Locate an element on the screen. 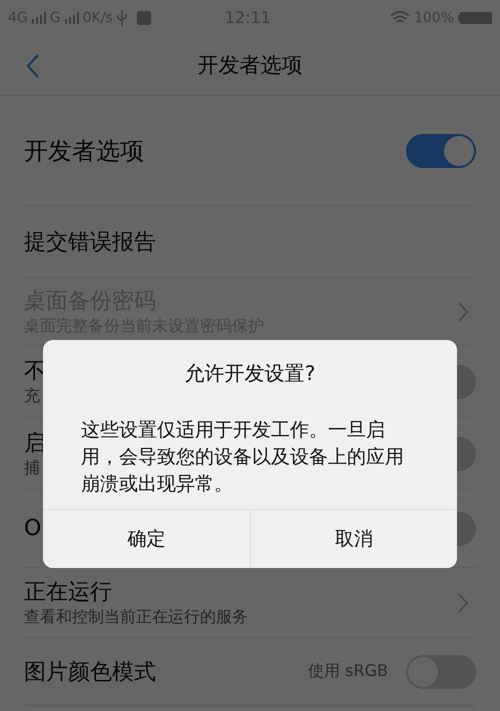 The width and height of the screenshot is (500, 711). item-value: 使用 sRGB is located at coordinates (348, 671).